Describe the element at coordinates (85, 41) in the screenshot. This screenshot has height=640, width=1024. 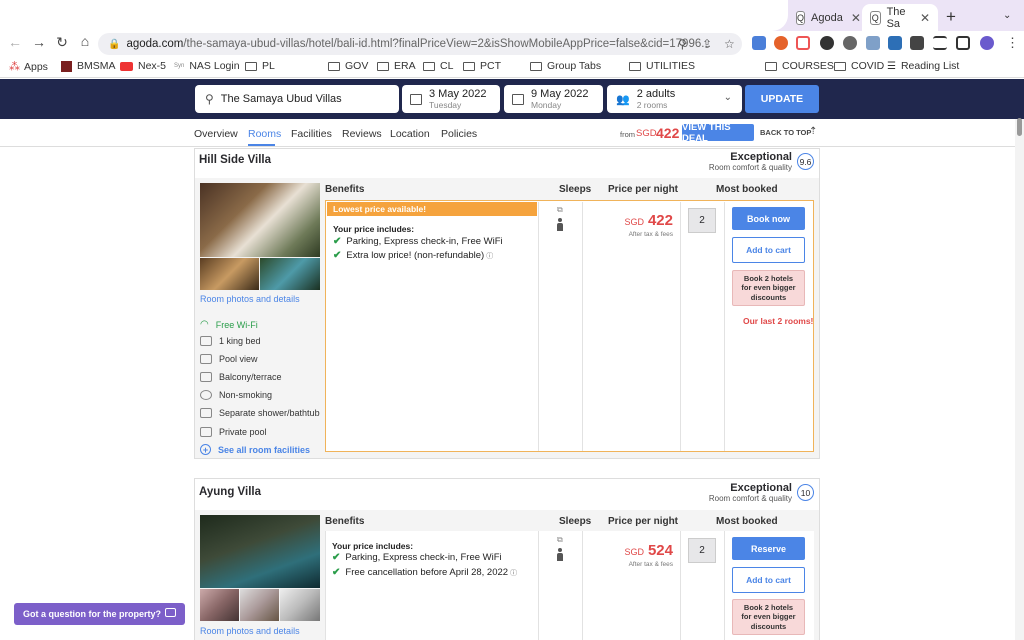
I see `home-icon: ⌂` at that location.